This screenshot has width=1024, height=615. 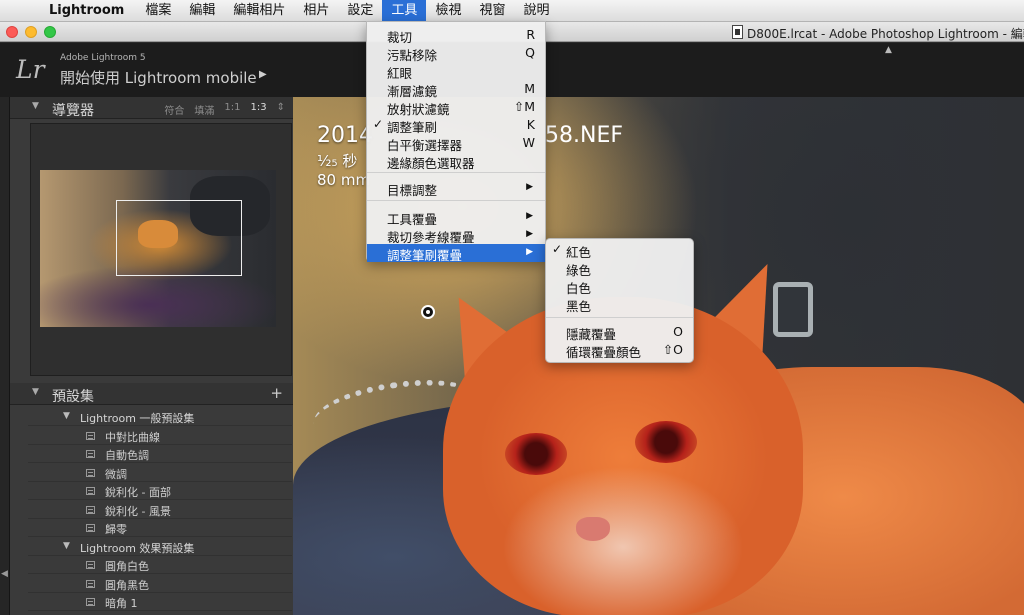 I want to click on menu-item-label: 調整筆刷覆疊, so click(x=425, y=255).